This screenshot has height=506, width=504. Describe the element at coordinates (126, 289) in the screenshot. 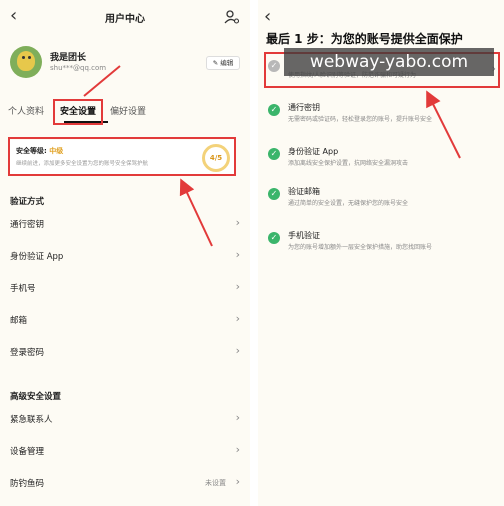

I see `list-item-phone: 手机号 ›` at that location.